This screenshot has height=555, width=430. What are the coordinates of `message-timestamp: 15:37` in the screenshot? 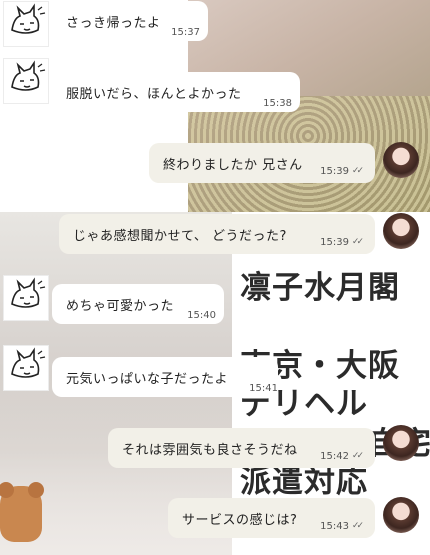 It's located at (185, 32).